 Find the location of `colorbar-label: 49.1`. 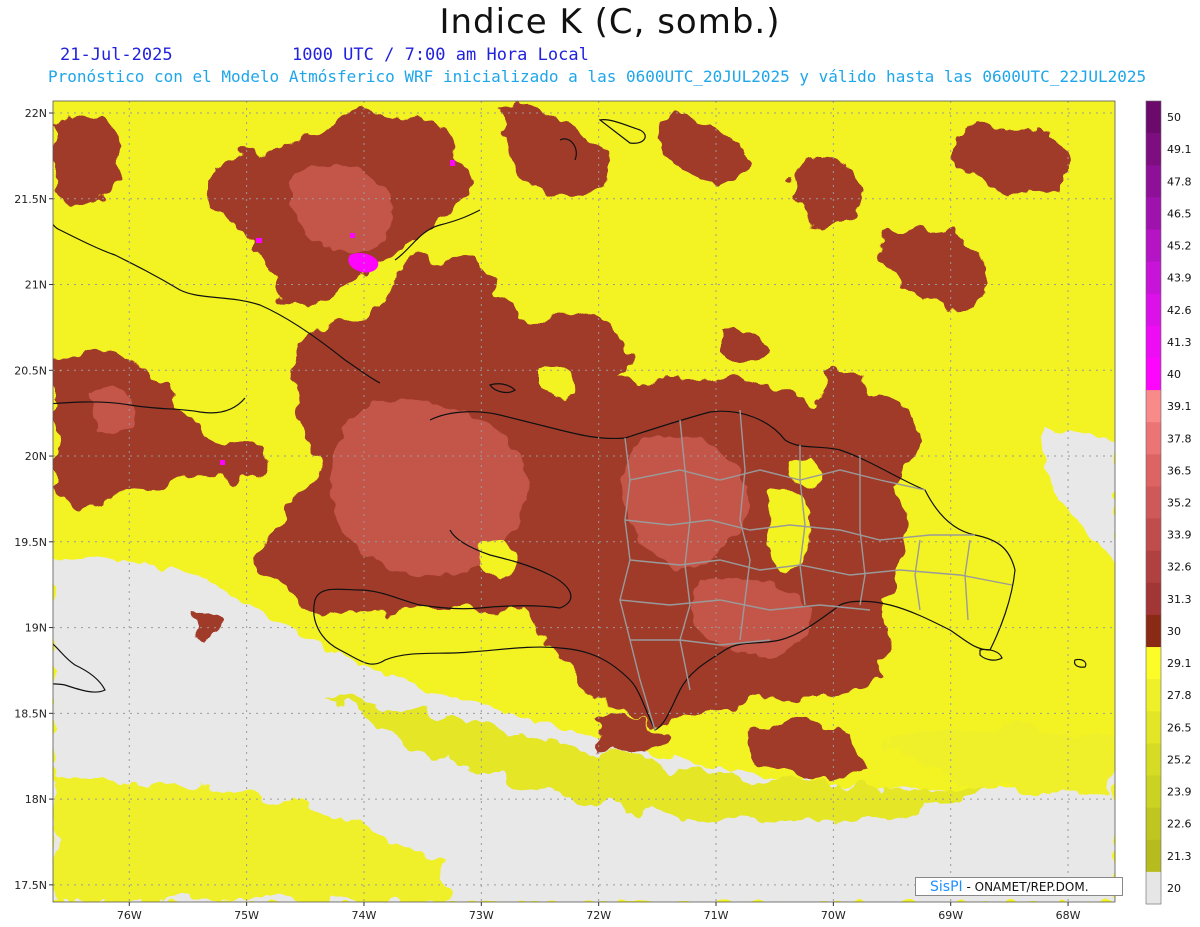

colorbar-label: 49.1 is located at coordinates (1179, 149).